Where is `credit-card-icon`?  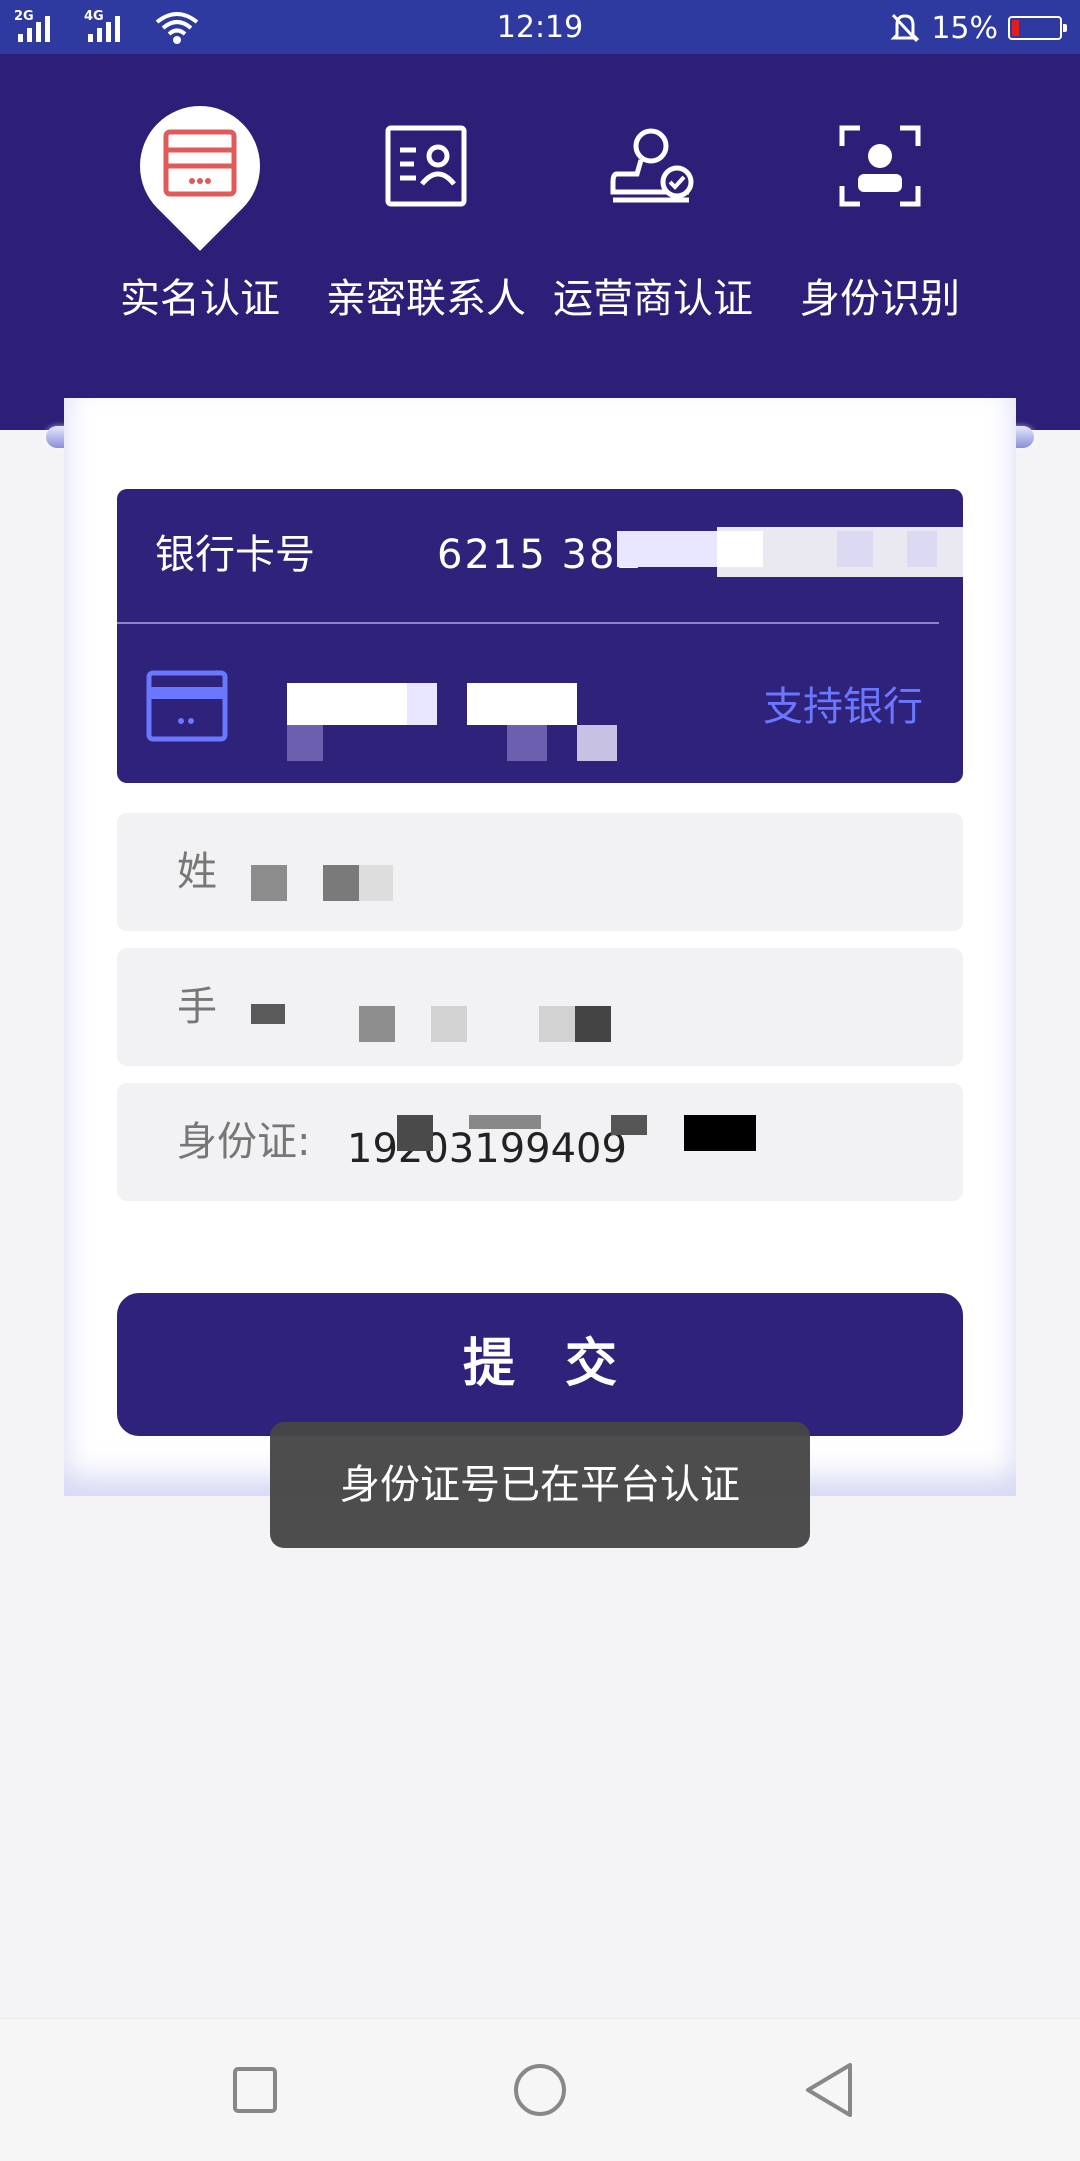
credit-card-icon is located at coordinates (187, 706).